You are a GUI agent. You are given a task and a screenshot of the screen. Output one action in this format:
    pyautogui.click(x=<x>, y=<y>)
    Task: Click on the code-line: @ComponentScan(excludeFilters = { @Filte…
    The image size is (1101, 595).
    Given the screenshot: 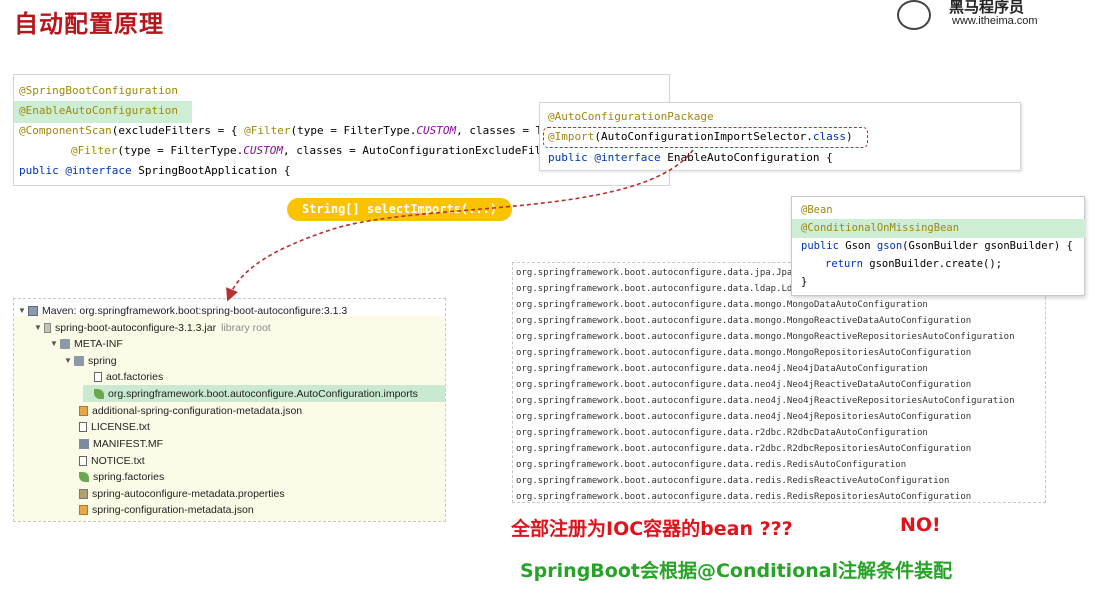 What is the action you would take?
    pyautogui.click(x=280, y=131)
    